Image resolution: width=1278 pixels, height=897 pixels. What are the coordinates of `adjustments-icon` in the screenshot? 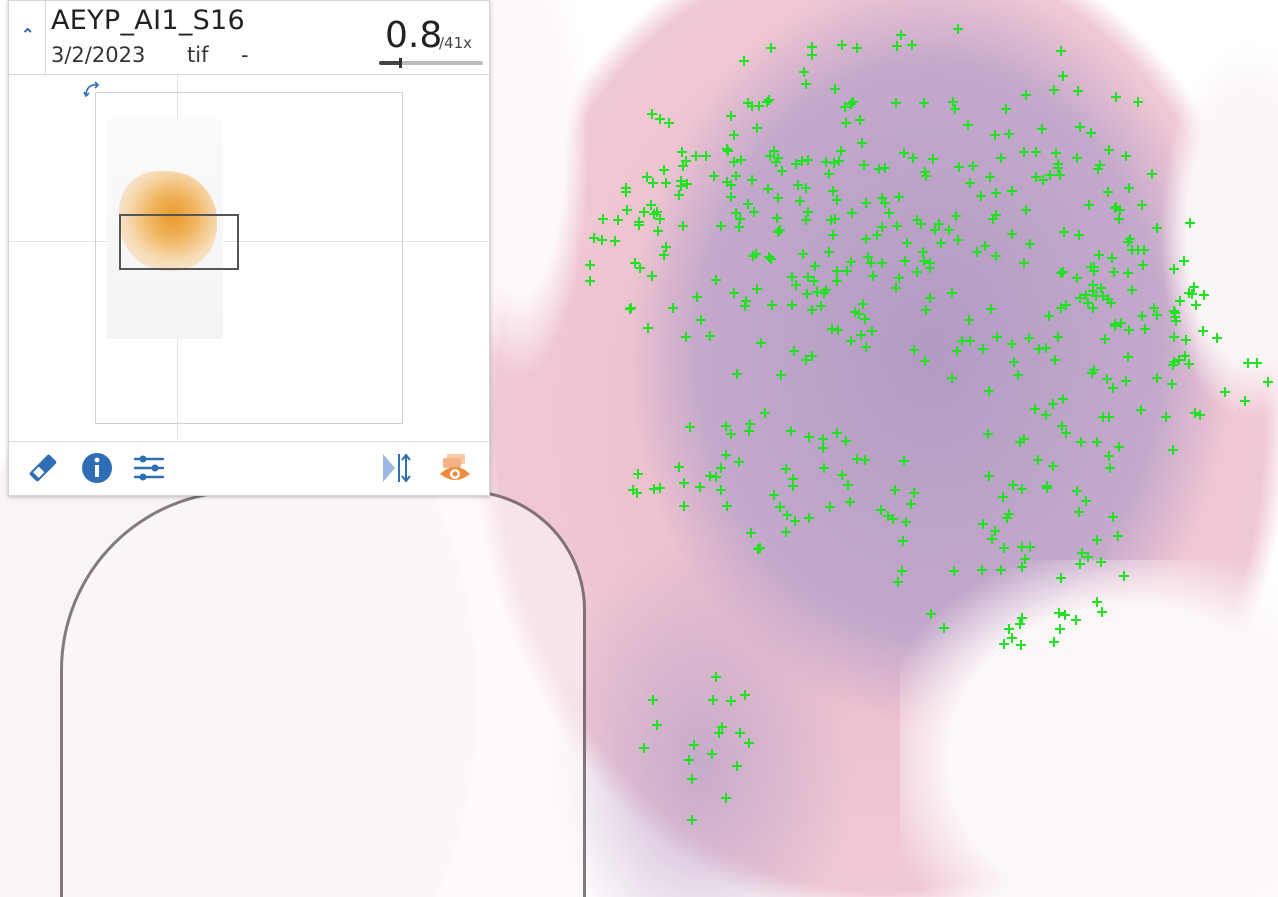 It's located at (149, 468).